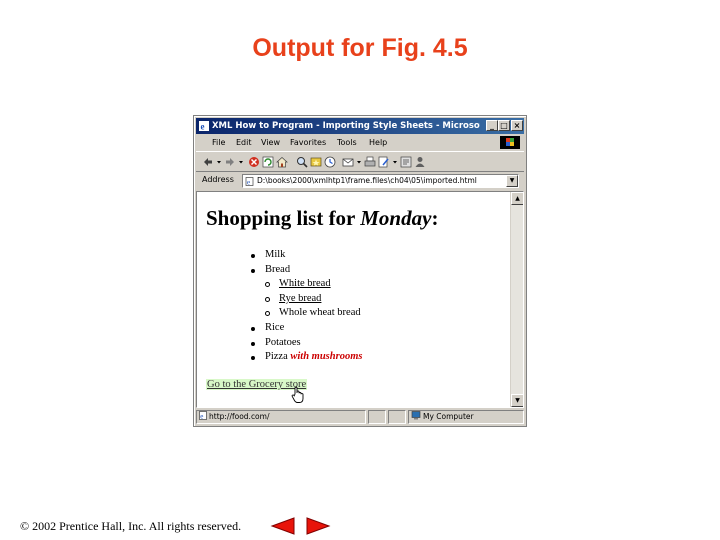 The width and height of the screenshot is (720, 540). What do you see at coordinates (512, 181) in the screenshot?
I see `address-dropdown-button: ▼` at bounding box center [512, 181].